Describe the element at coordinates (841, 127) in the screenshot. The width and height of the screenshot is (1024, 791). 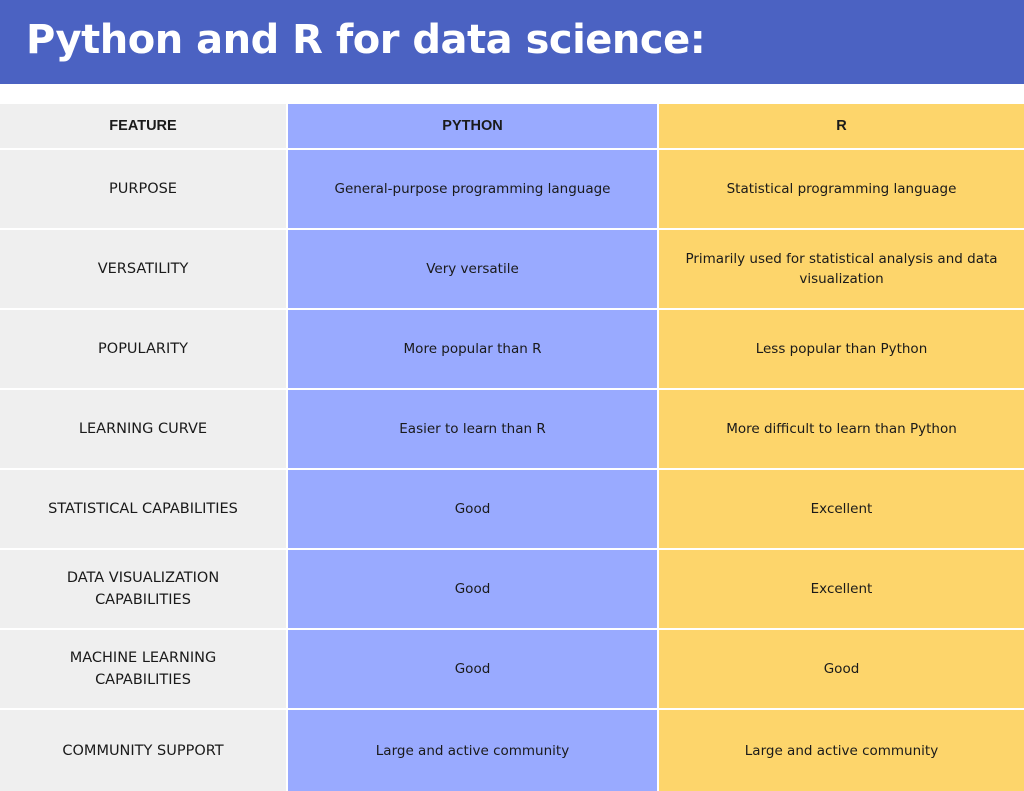
I see `header-r: R` at that location.